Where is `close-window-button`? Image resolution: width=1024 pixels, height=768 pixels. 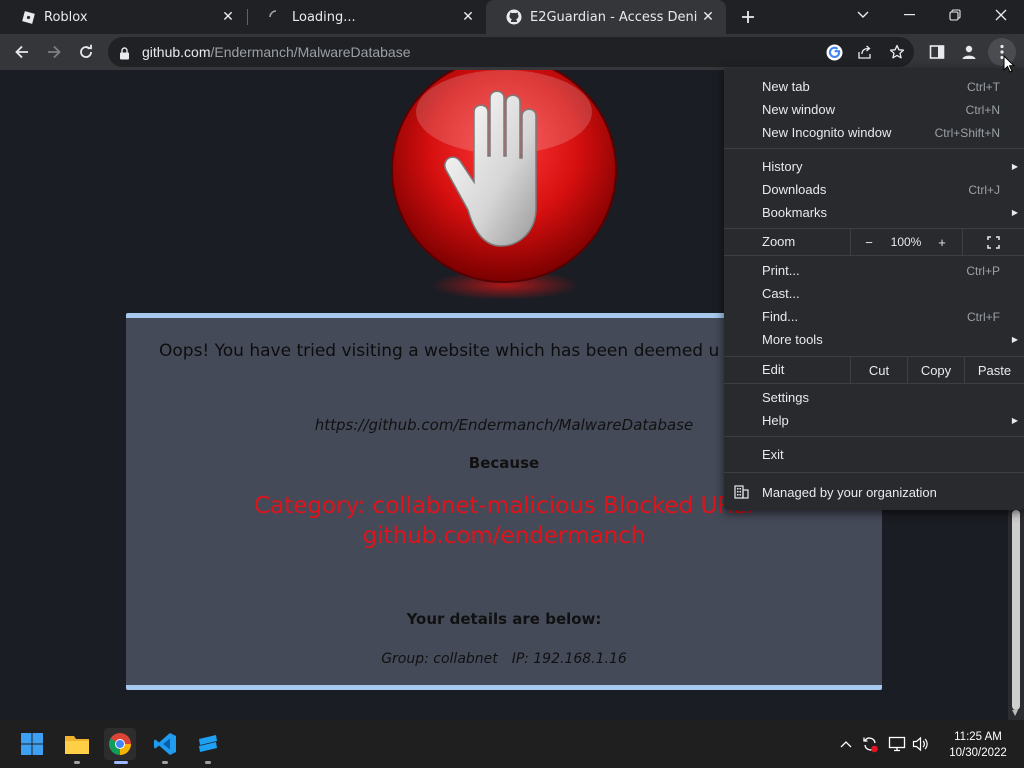 close-window-button is located at coordinates (1001, 15).